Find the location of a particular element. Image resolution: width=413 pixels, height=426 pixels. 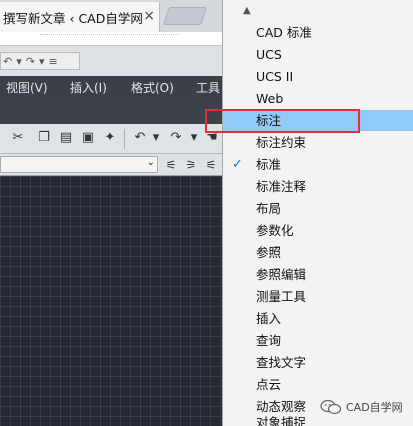

menu-item-label: 点云 is located at coordinates (269, 384).